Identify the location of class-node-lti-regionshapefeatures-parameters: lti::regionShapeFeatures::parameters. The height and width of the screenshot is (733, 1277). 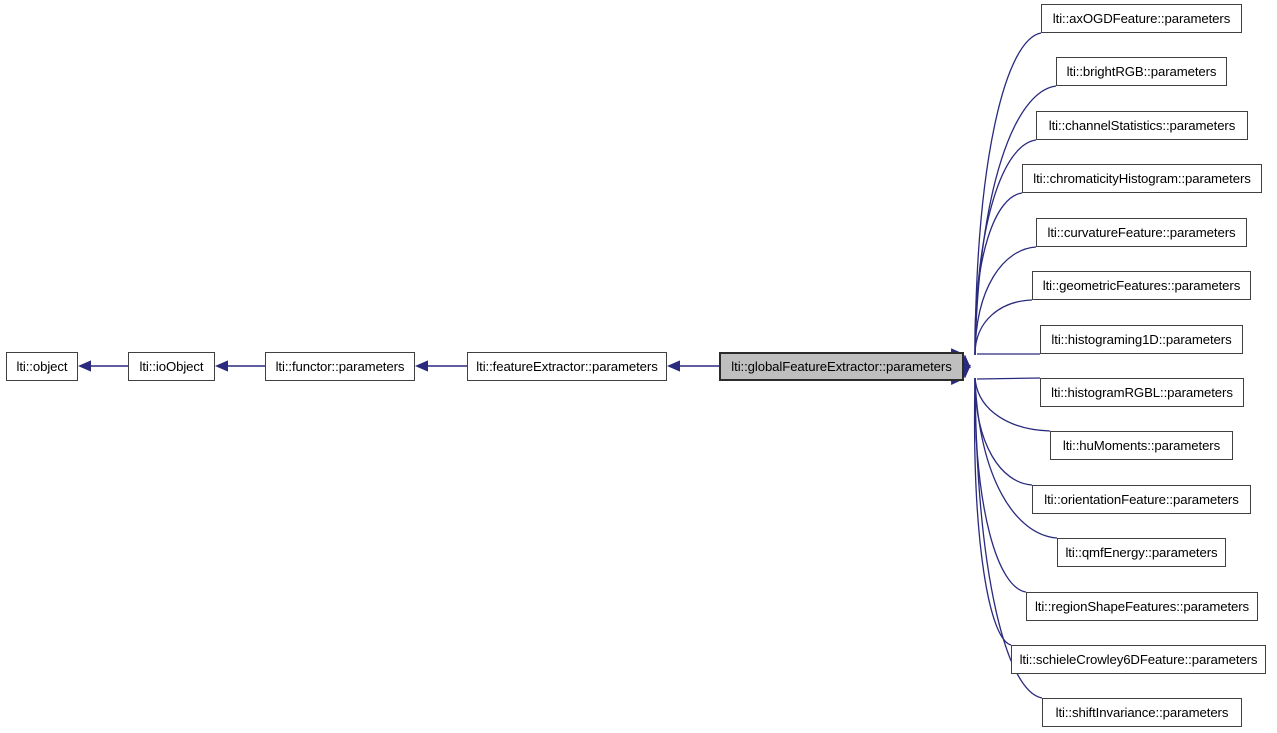
(1142, 606).